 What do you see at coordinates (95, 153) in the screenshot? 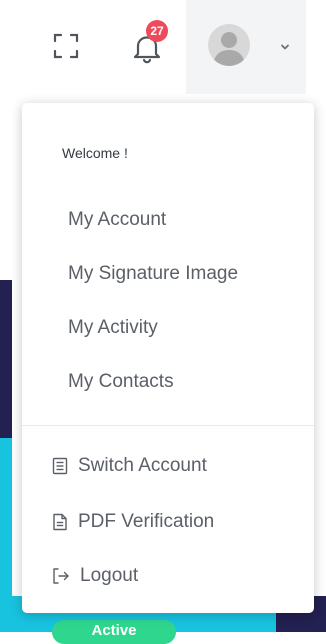
I see `welcome-heading: Welcome !` at bounding box center [95, 153].